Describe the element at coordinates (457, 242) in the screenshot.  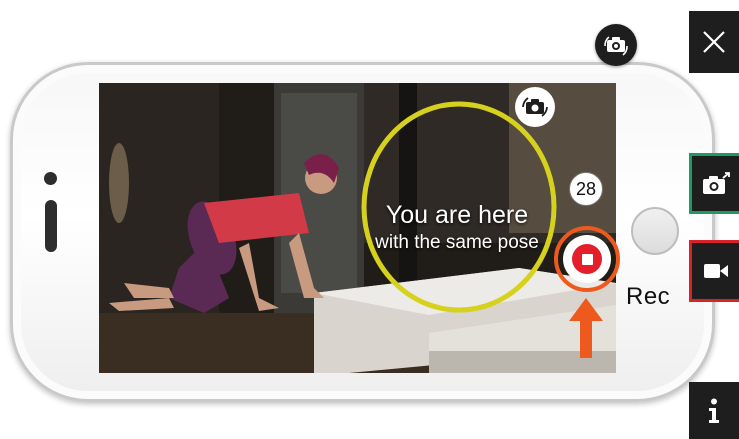
I see `pose-guide-subtitle: with the same pose` at that location.